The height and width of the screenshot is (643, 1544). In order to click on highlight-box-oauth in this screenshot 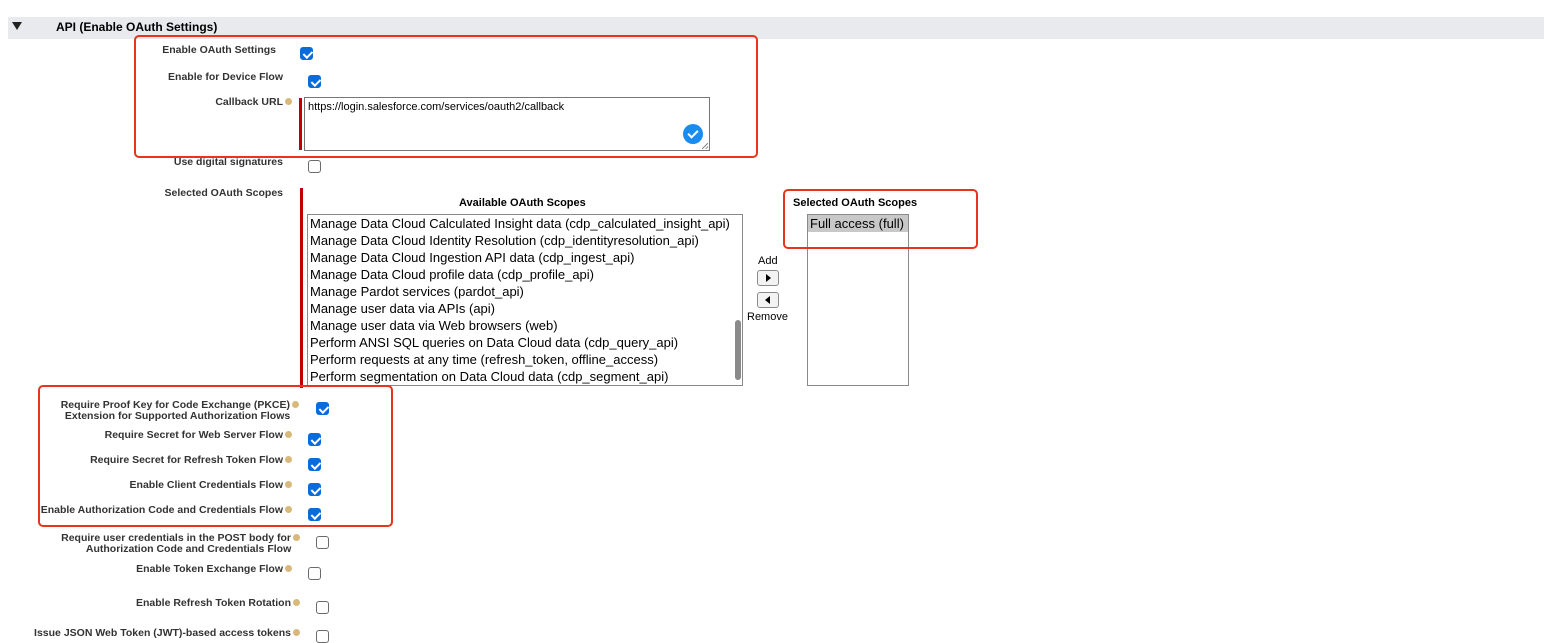, I will do `click(446, 96)`.